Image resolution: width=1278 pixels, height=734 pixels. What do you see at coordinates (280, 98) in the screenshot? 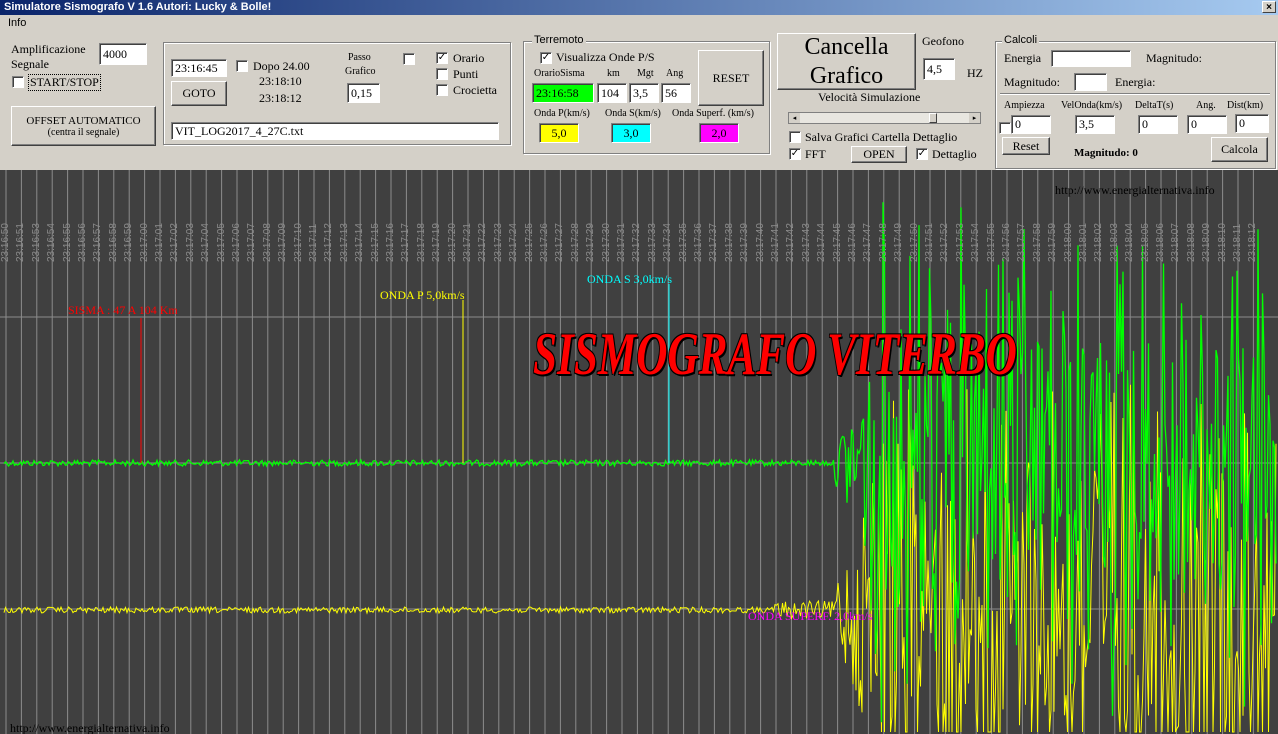
I see `time-readout-2: 23:18:12` at bounding box center [280, 98].